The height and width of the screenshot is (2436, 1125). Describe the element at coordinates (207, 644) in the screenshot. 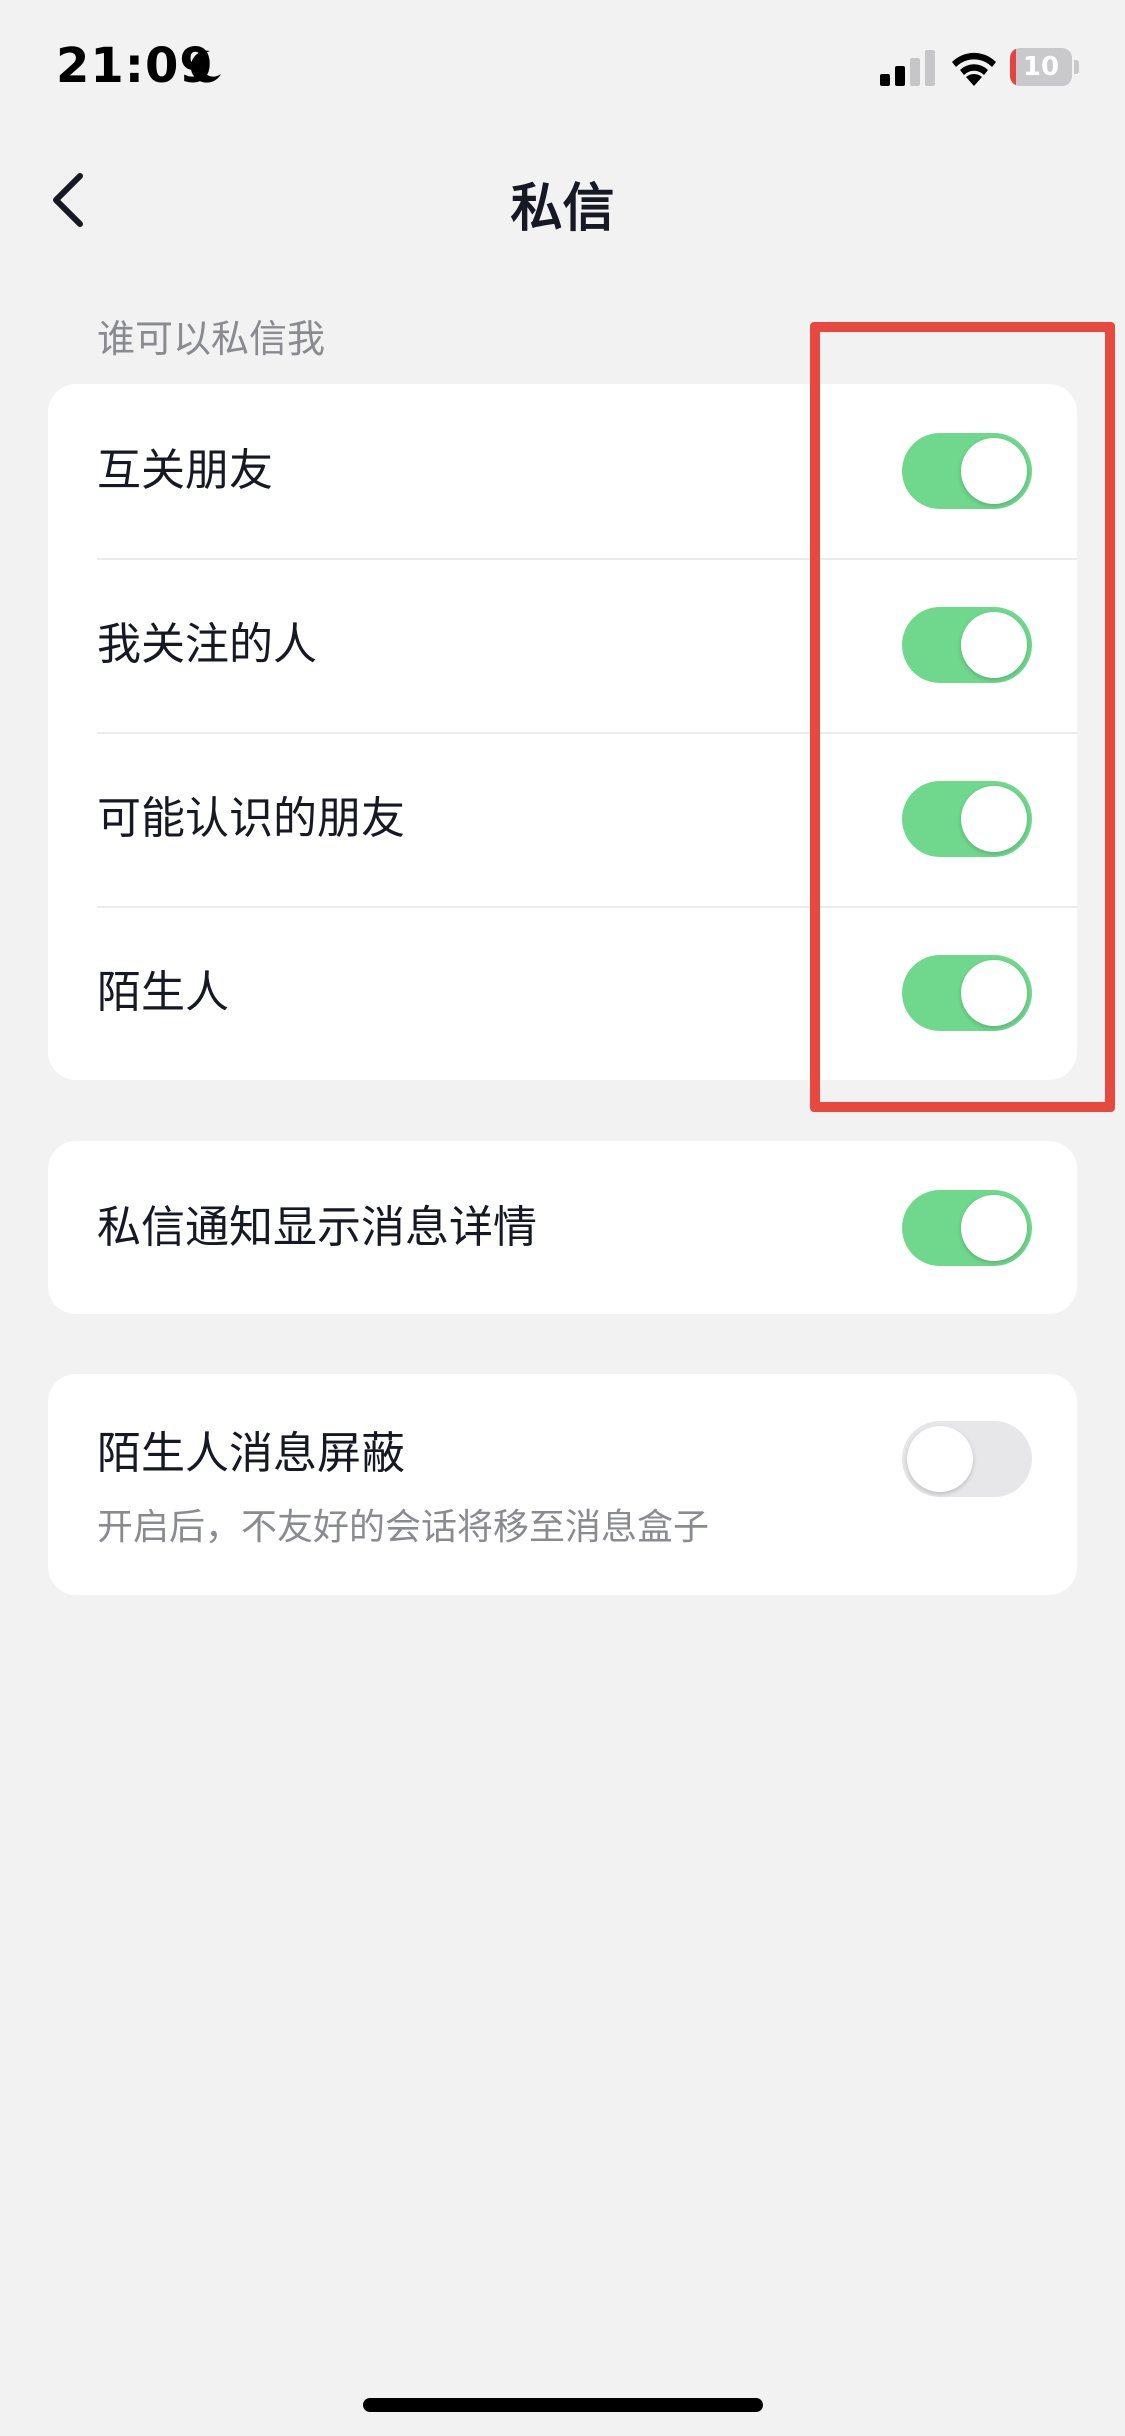

I see `row-label: 我关注的人` at that location.